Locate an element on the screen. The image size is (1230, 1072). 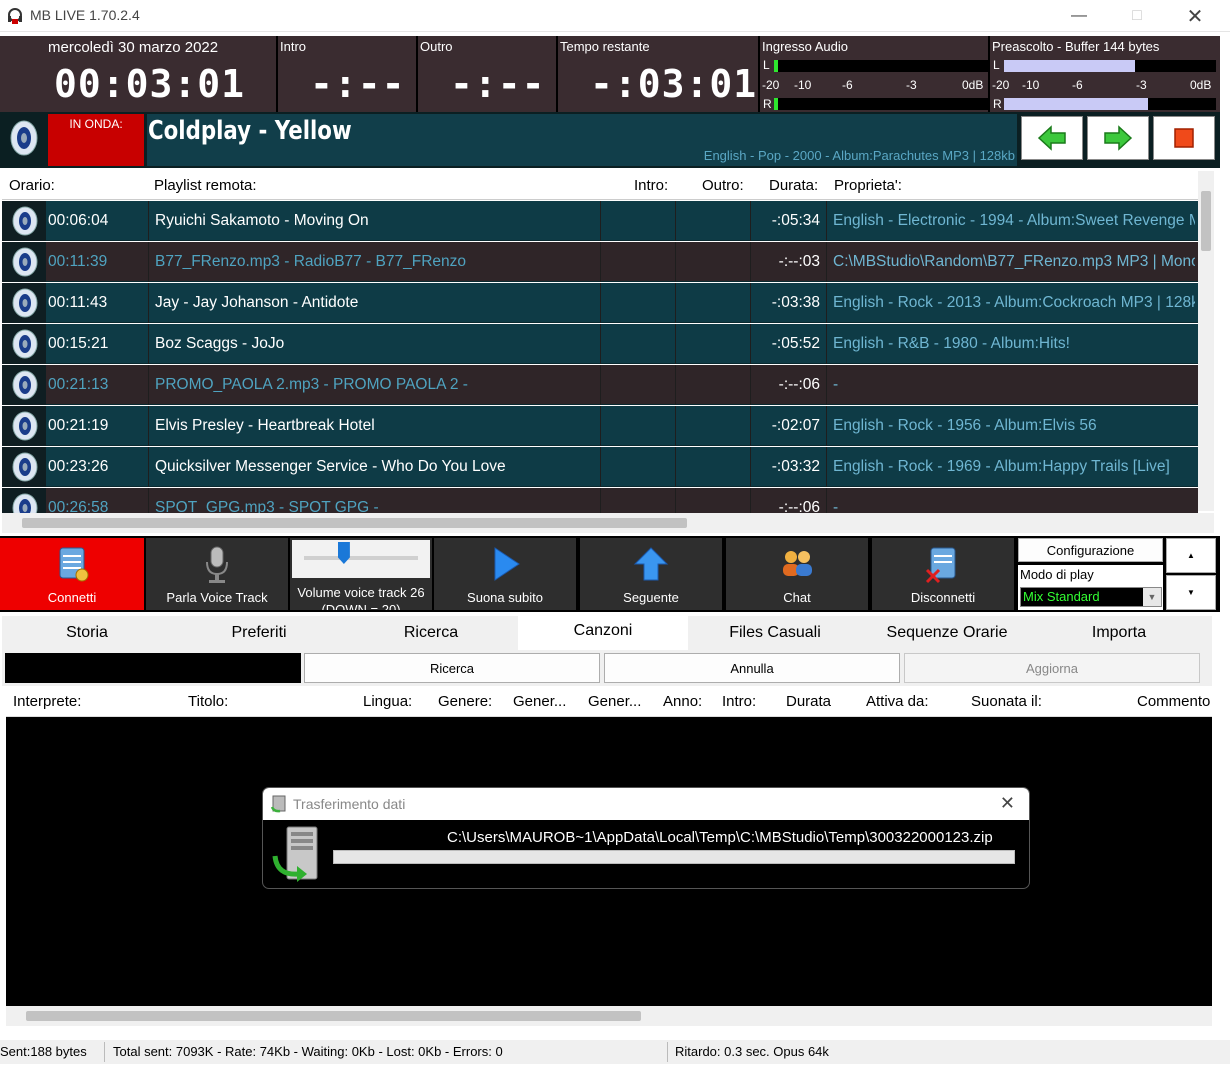
row-intro is located at coordinates (637, 303).